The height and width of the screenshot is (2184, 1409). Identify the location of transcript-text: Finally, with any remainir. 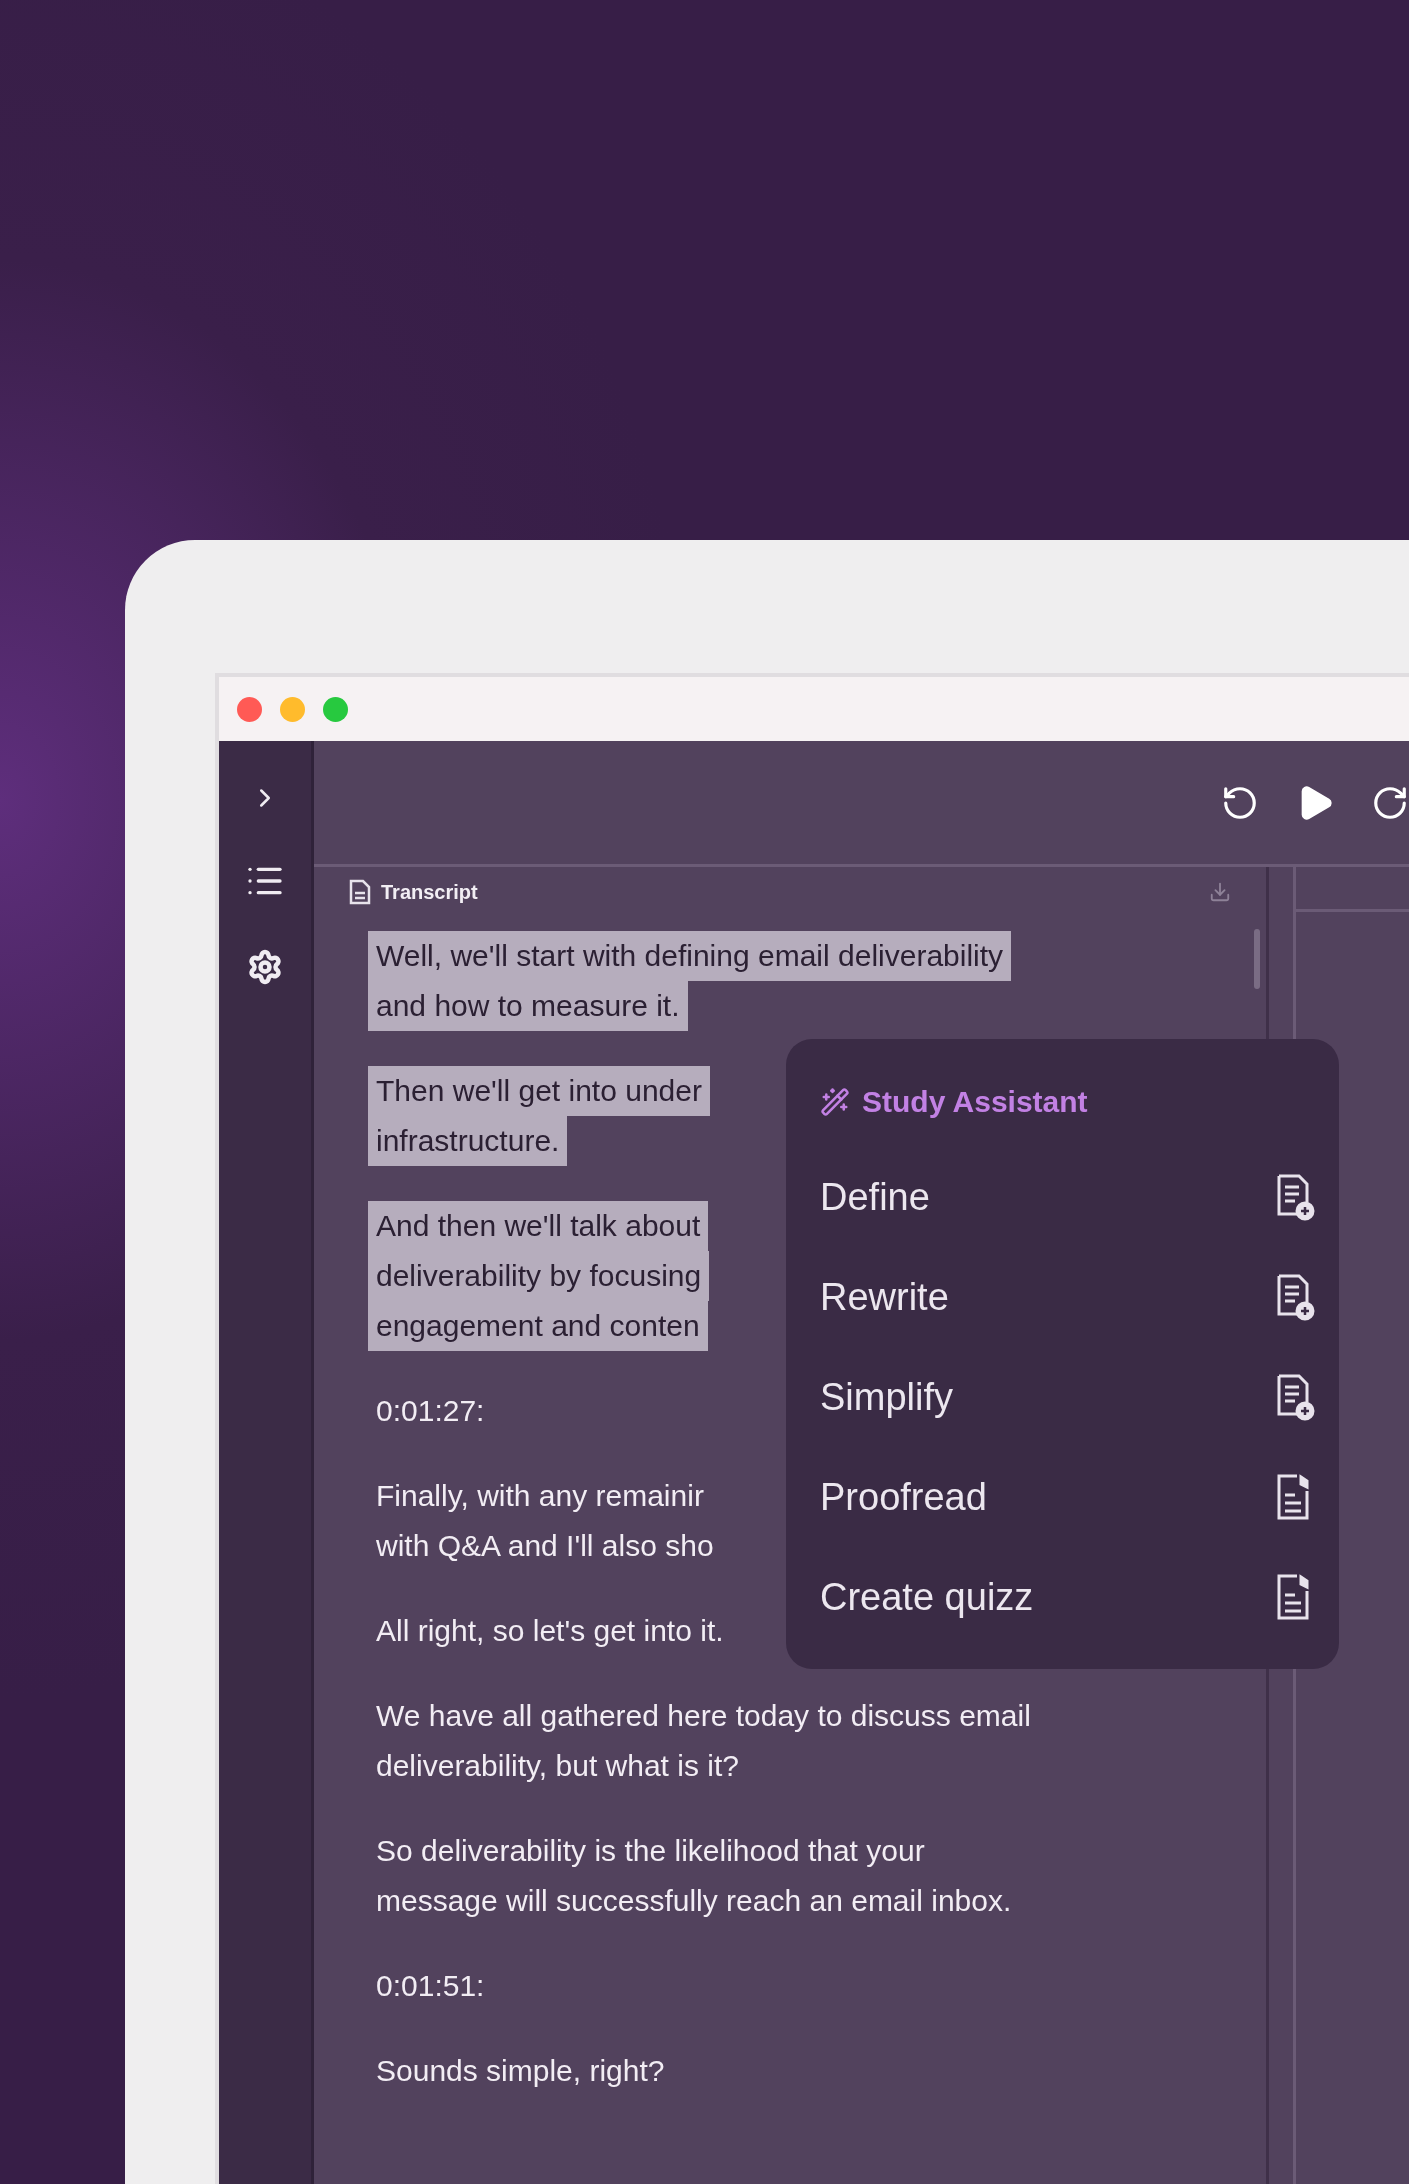
(540, 1496).